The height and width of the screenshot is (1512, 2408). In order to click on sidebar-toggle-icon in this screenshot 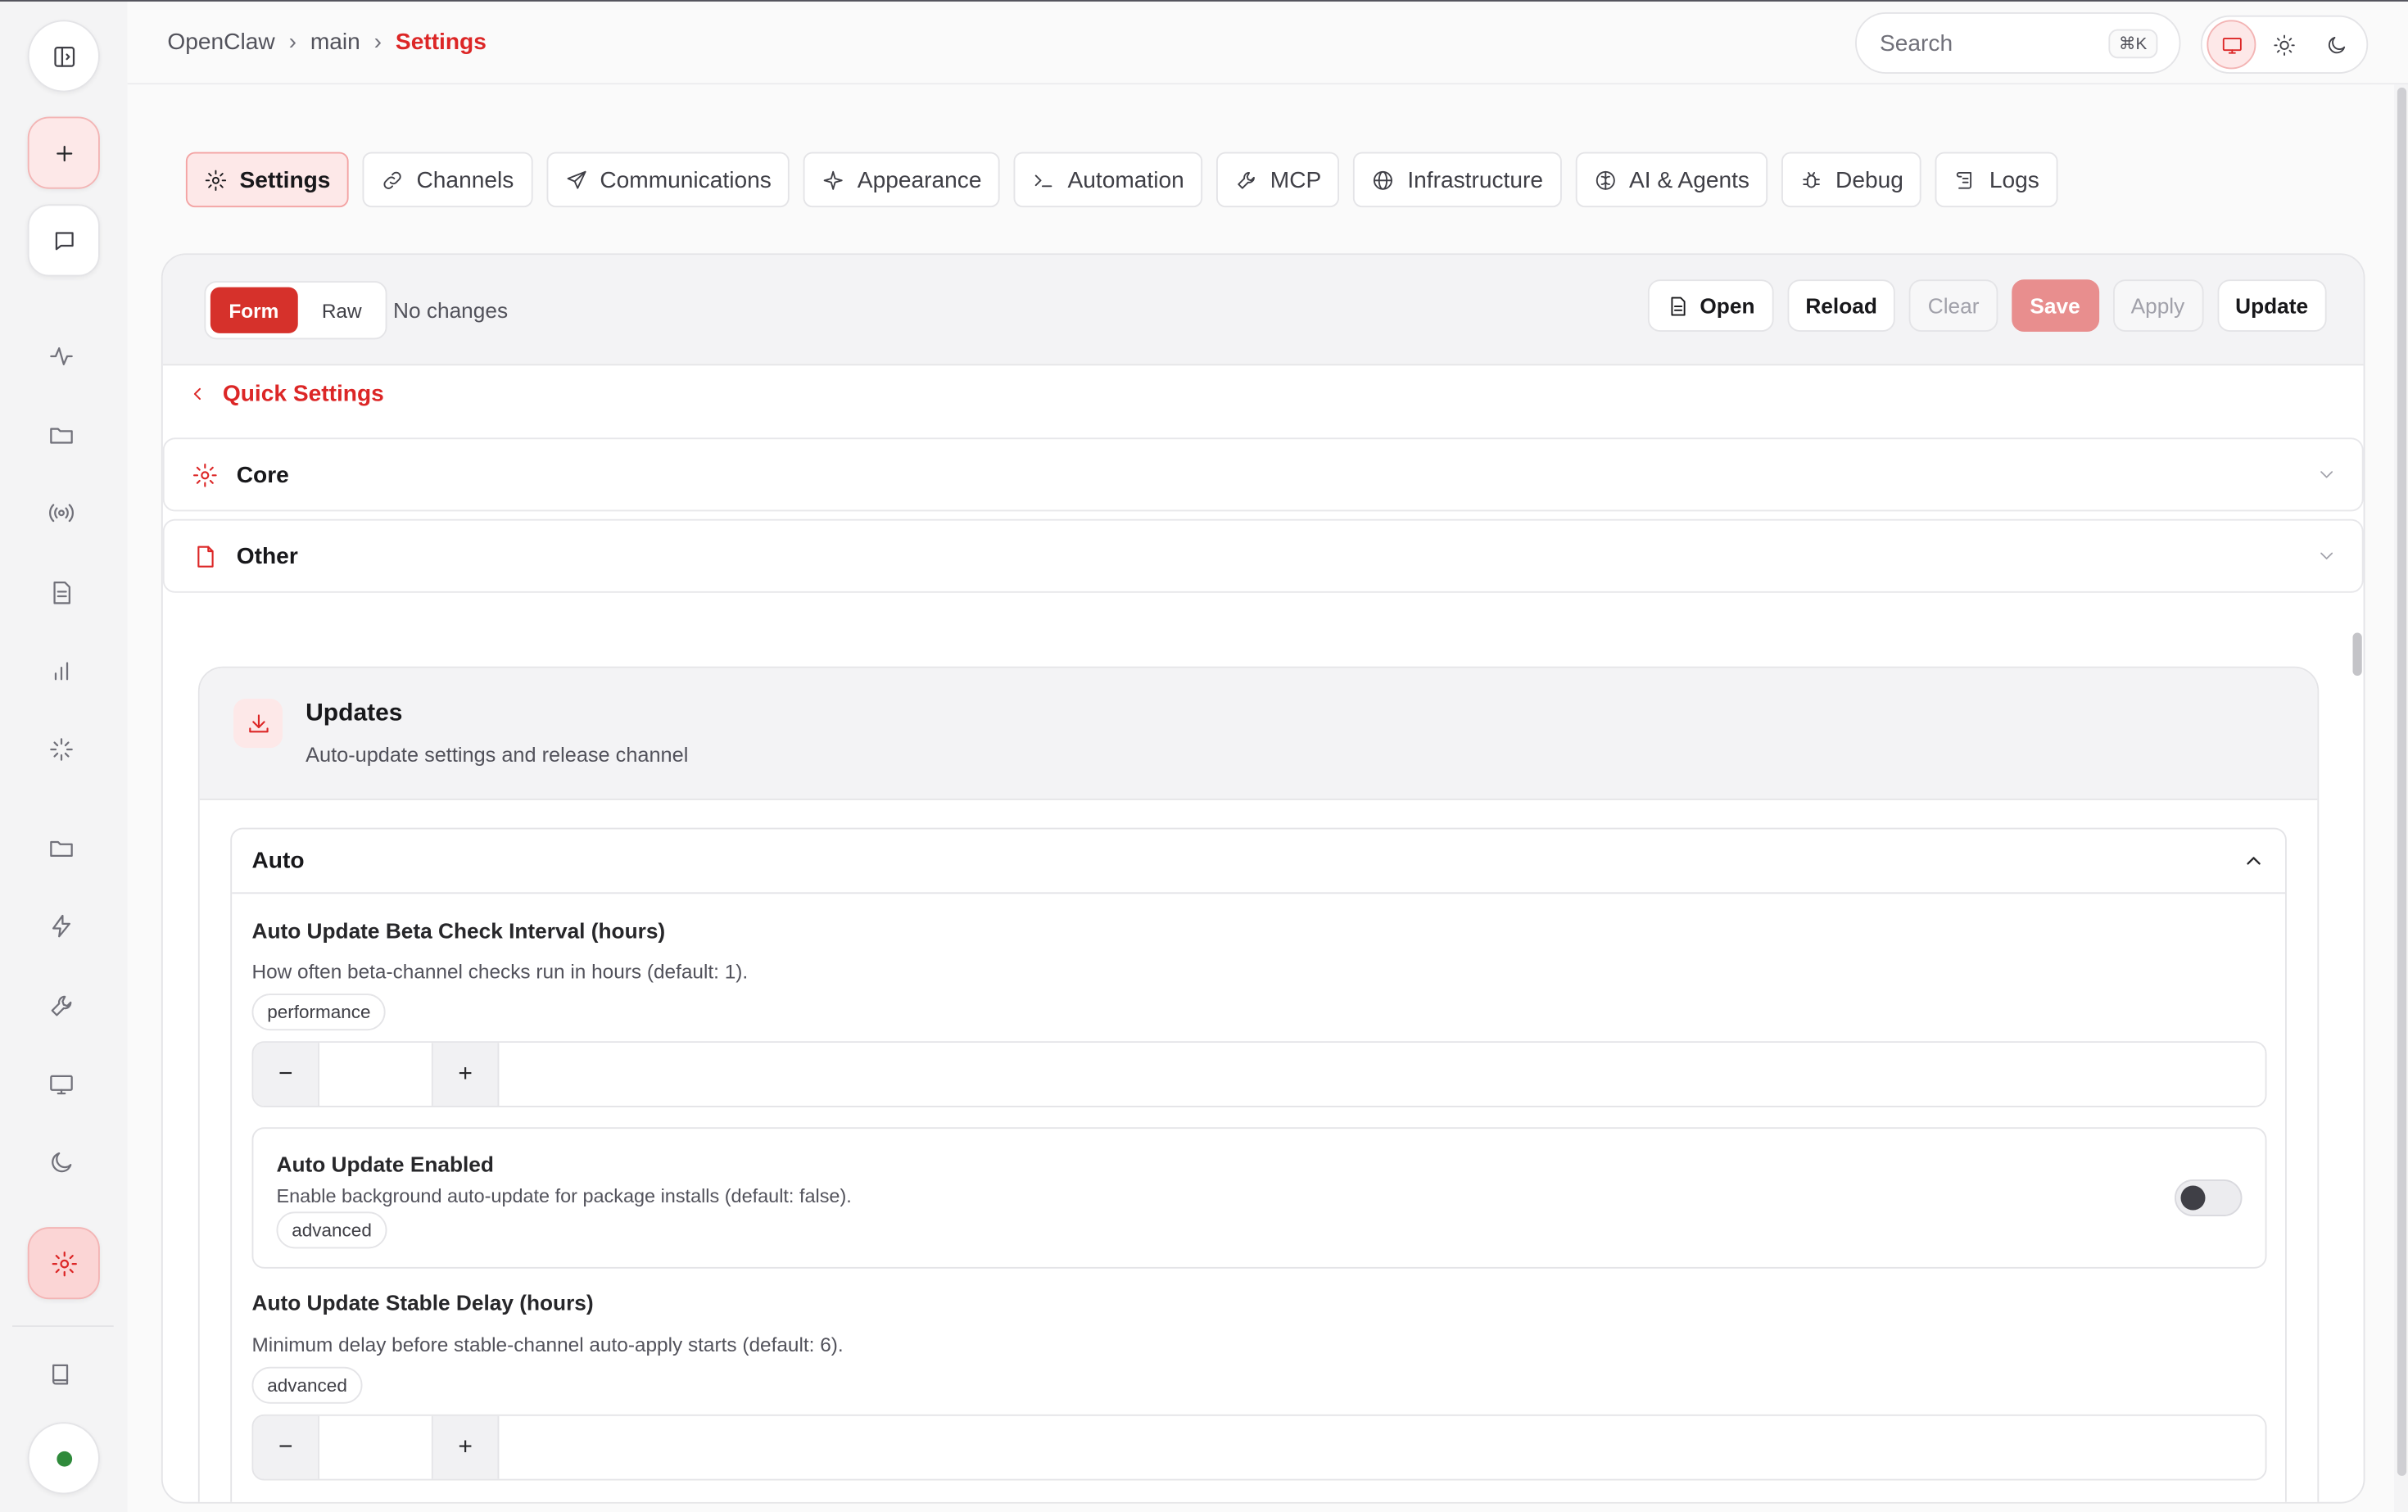, I will do `click(64, 56)`.